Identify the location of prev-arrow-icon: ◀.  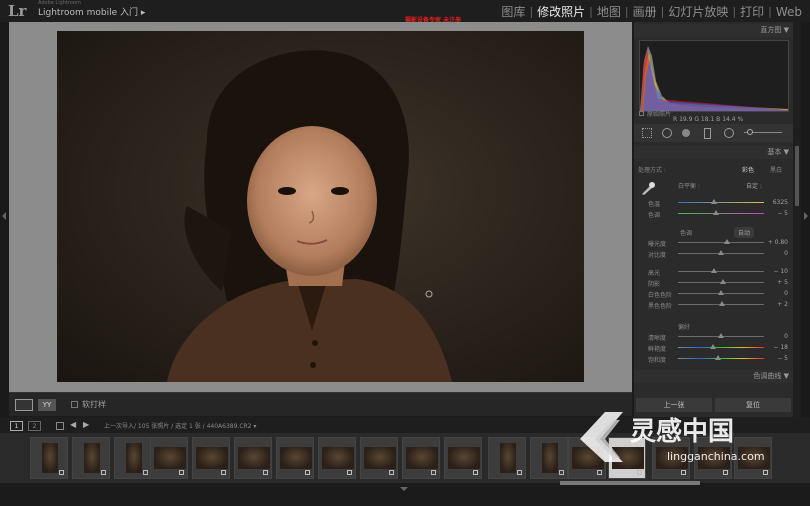
(73, 424).